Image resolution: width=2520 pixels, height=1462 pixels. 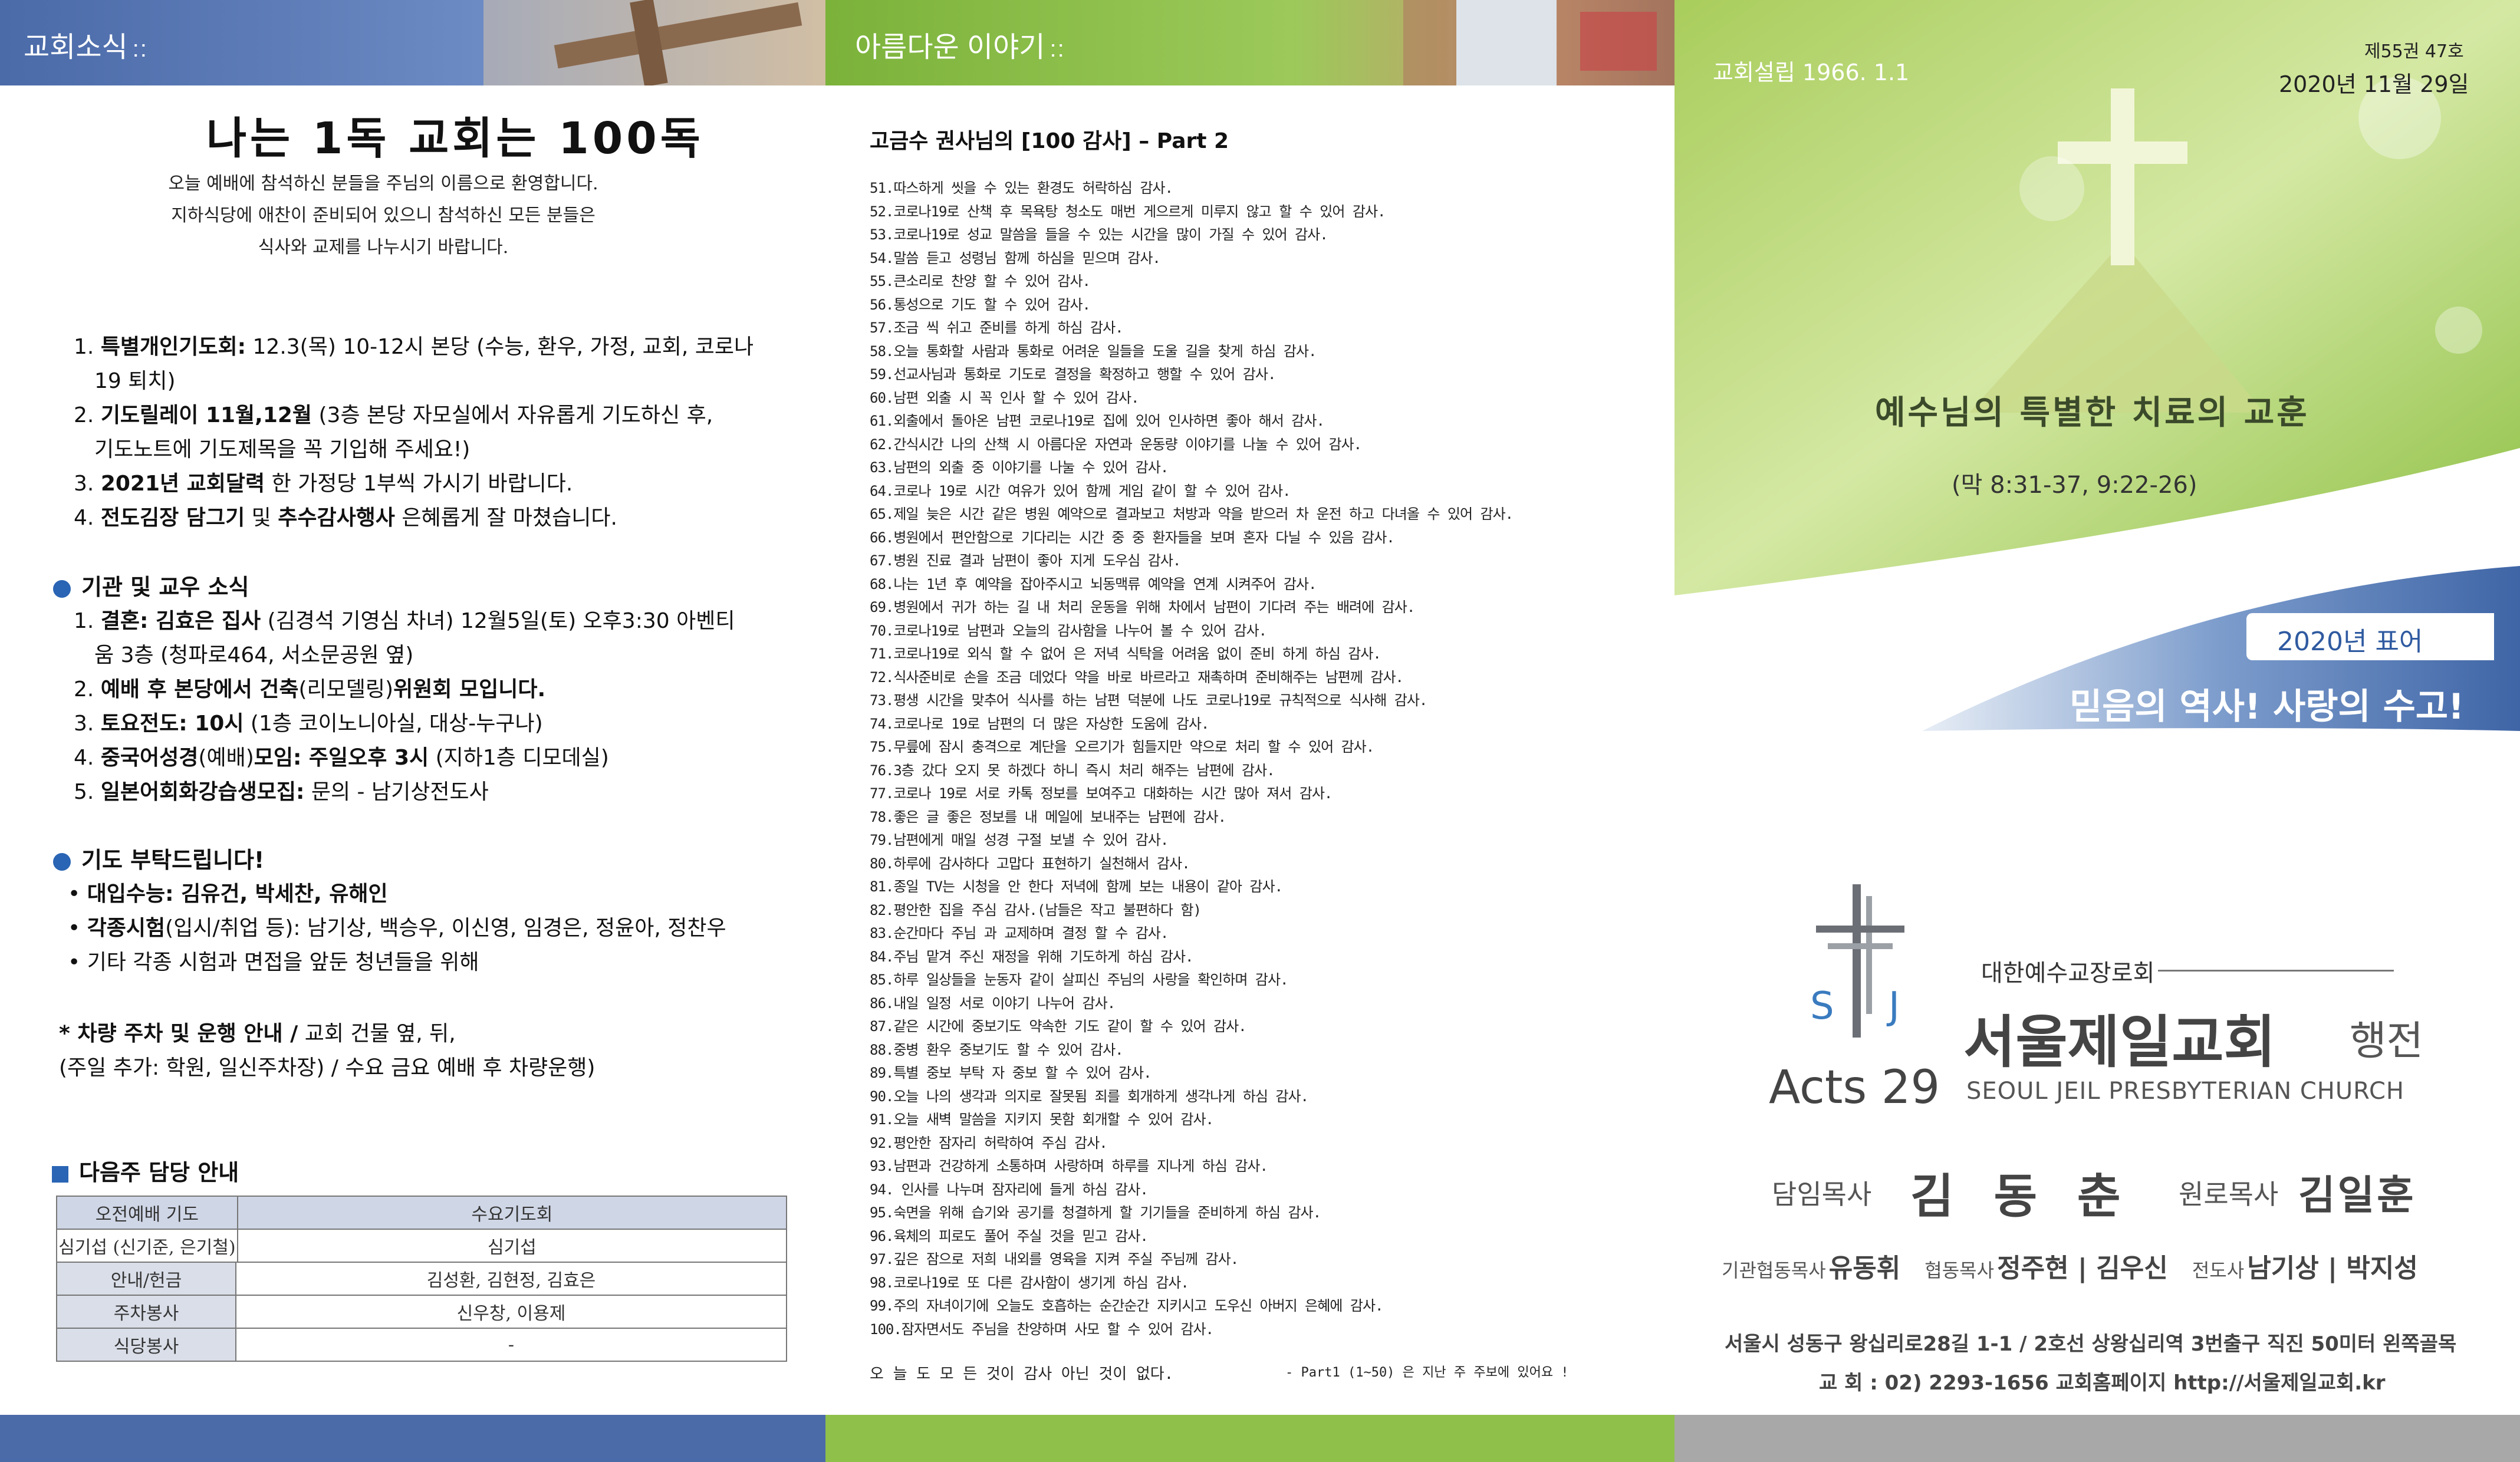 I want to click on thanks-item: 56.통성으로 기도 할 수 있어 감사., so click(x=980, y=304).